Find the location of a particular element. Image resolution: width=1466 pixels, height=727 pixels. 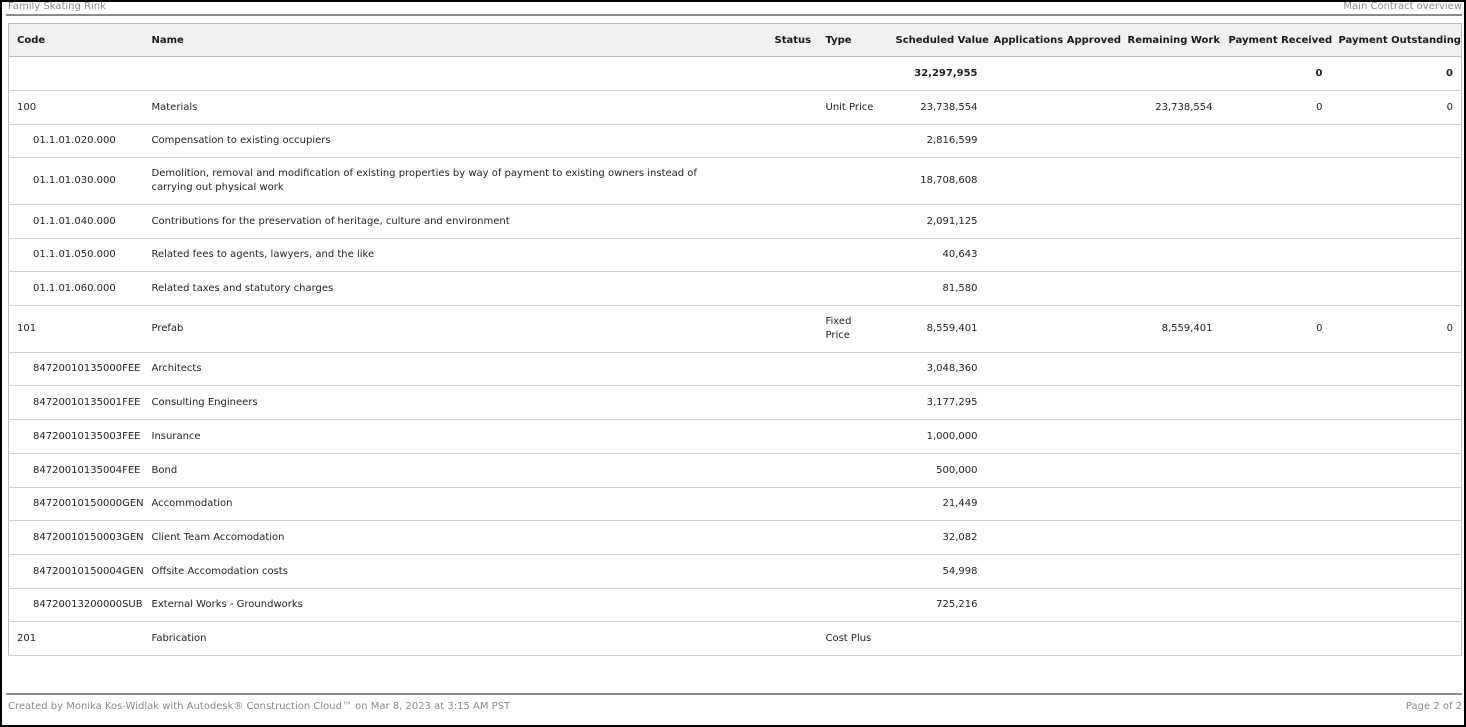

total-type-cell is located at coordinates (852, 73).